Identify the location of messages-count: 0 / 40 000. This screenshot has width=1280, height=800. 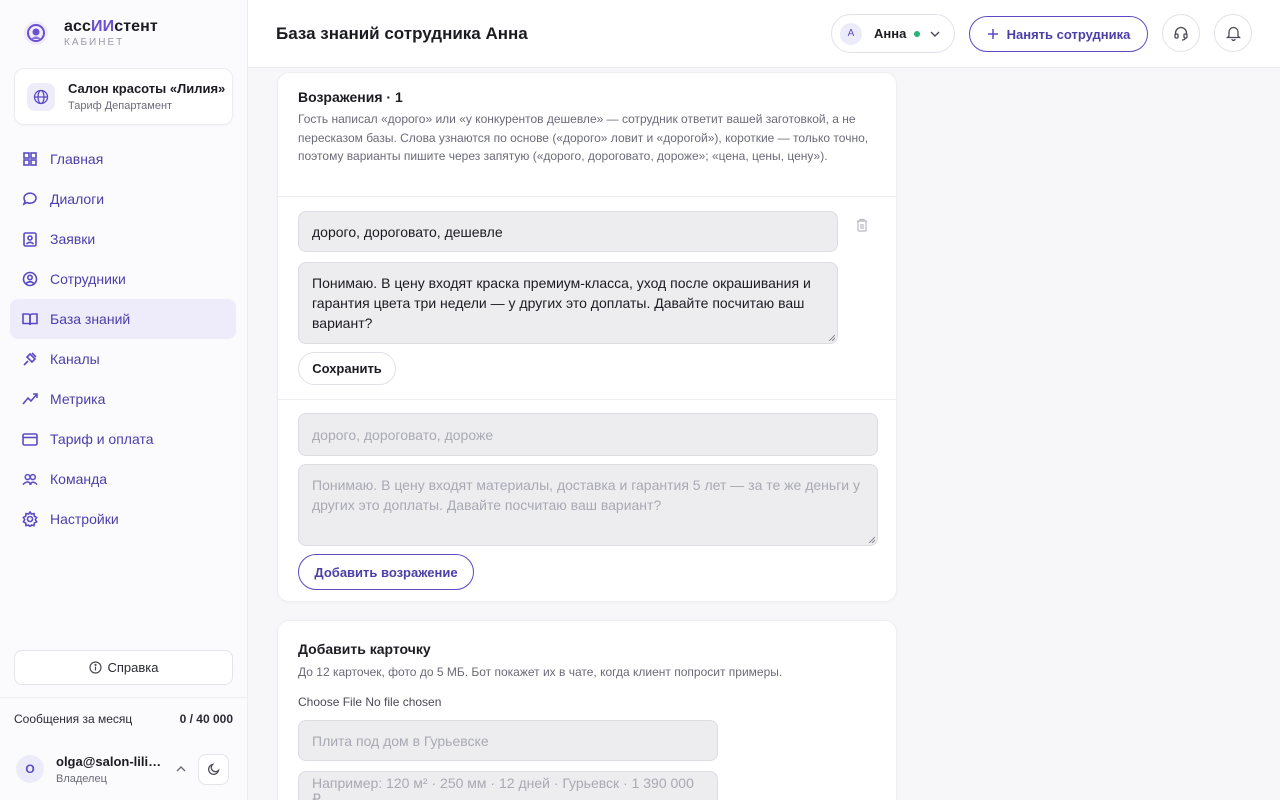
(206, 719).